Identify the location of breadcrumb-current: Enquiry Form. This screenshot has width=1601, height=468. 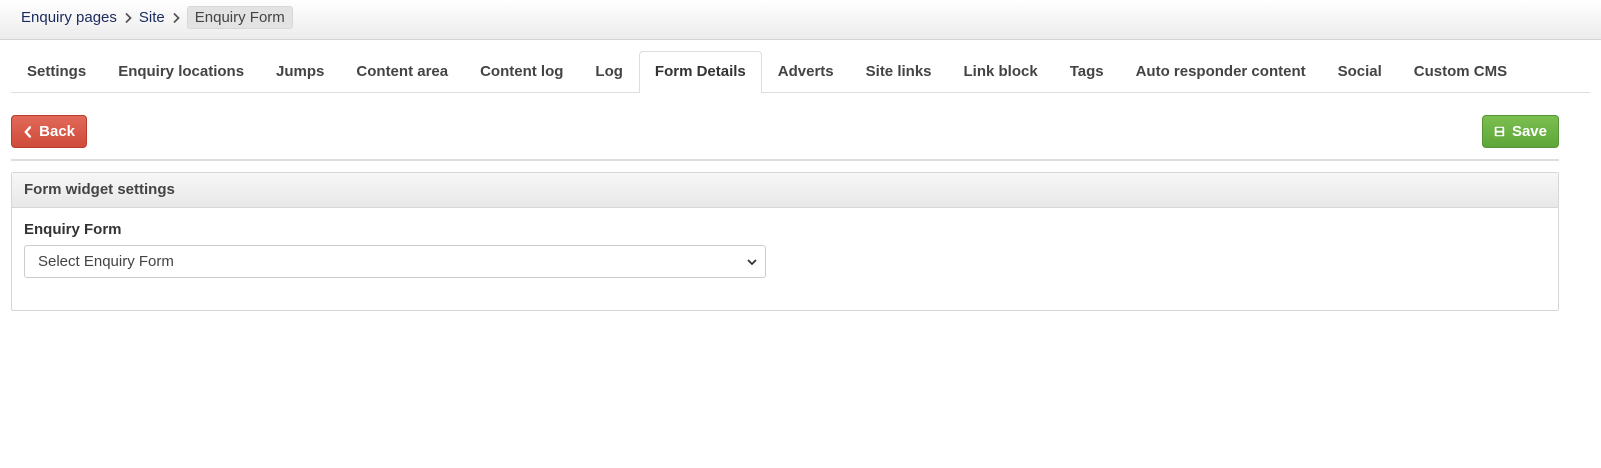
(239, 17).